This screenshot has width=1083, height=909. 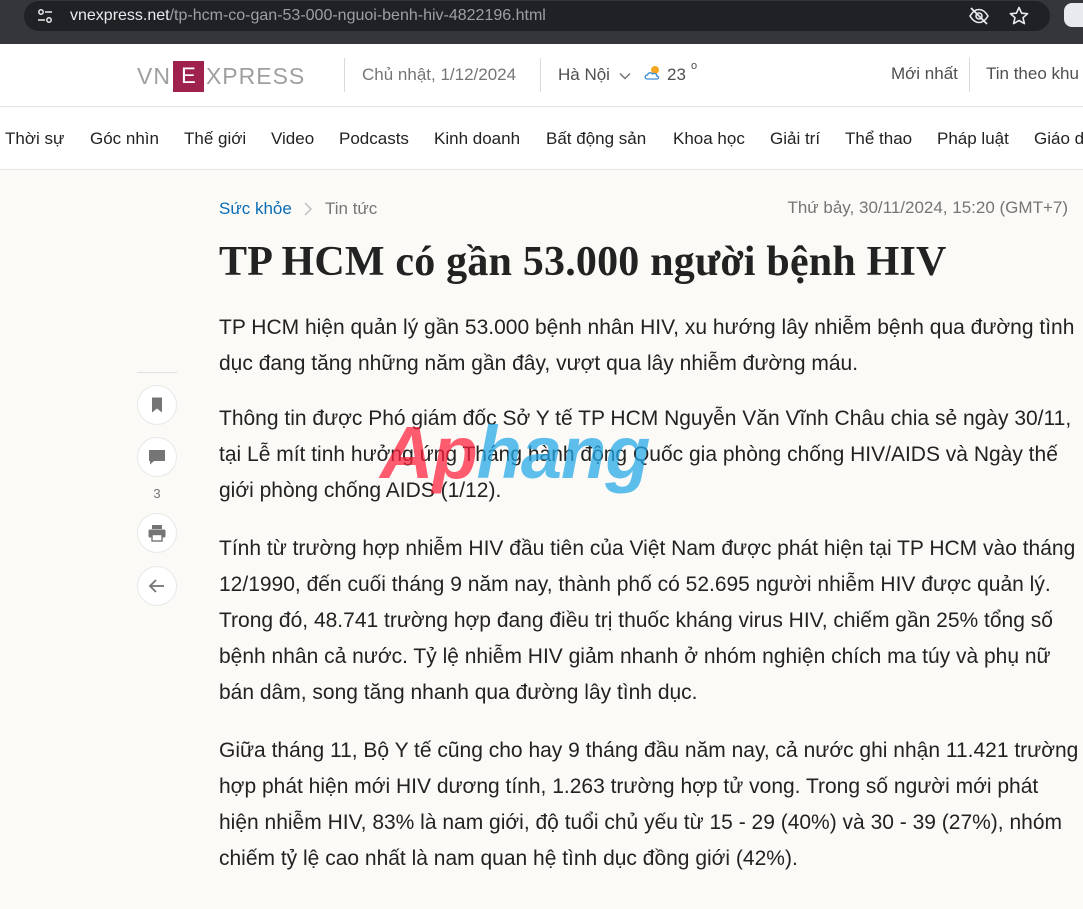 I want to click on logo-text-right: XPRESS, so click(x=255, y=75).